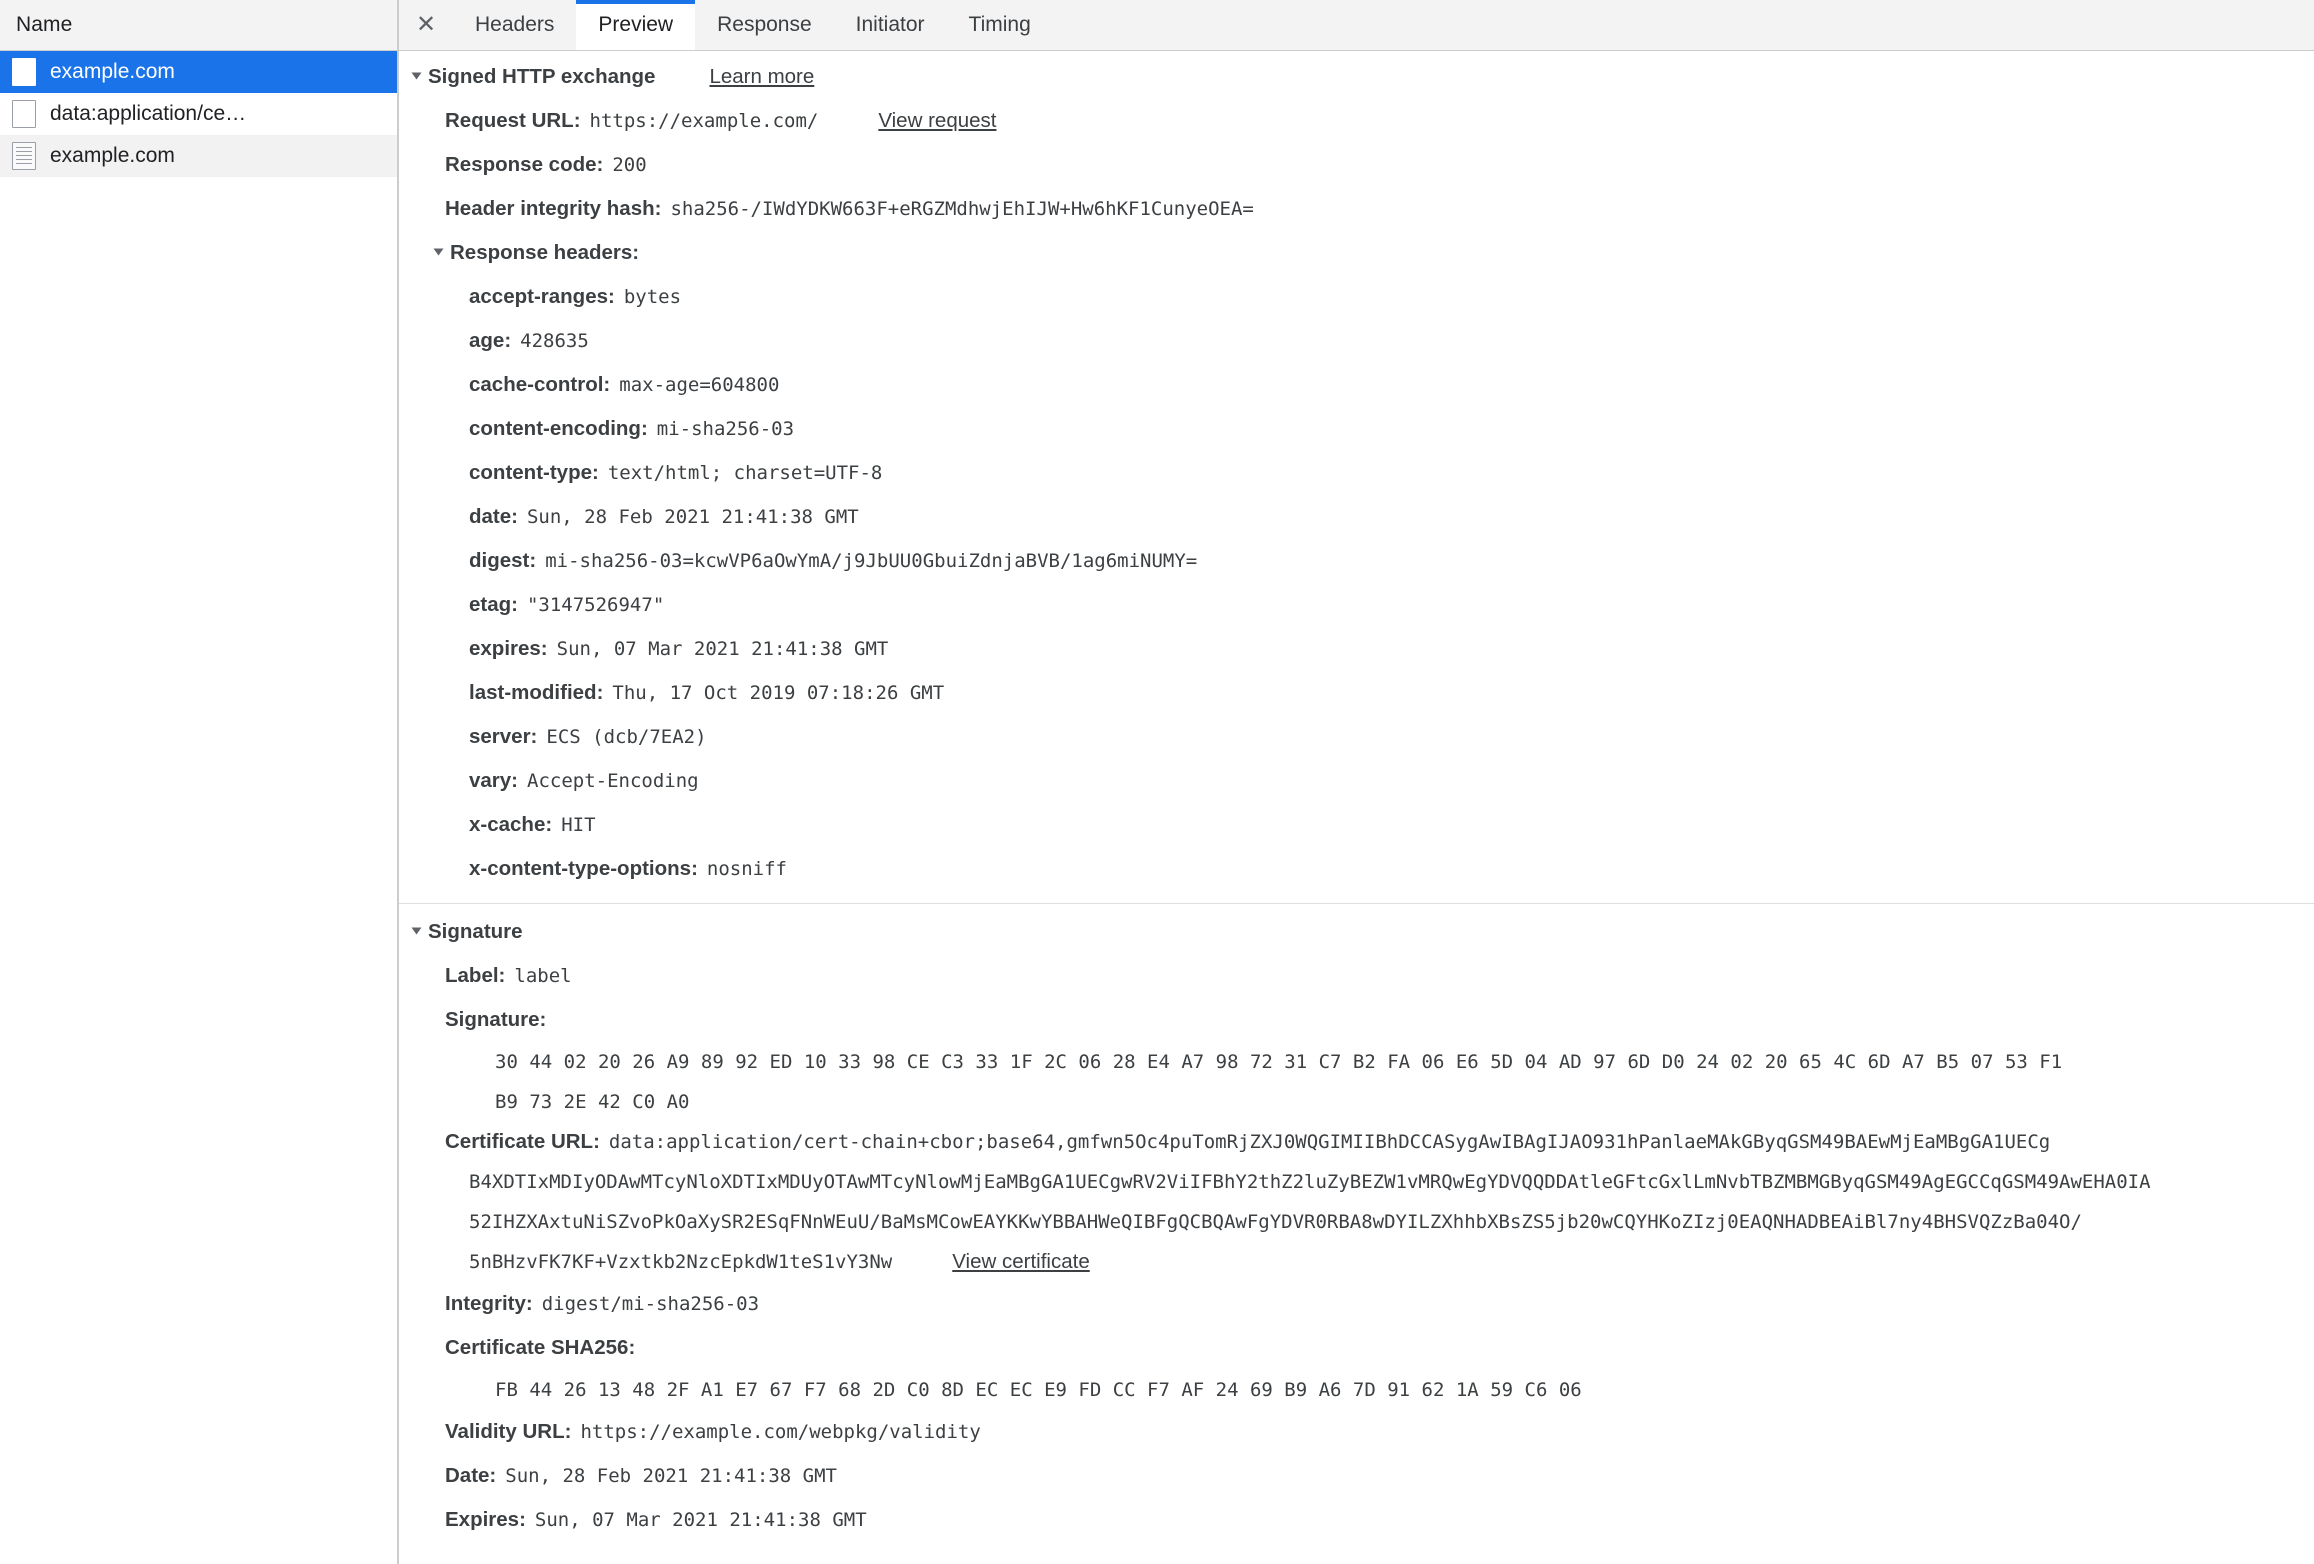 The image size is (2314, 1564). What do you see at coordinates (494, 780) in the screenshot?
I see `header-name: vary:` at bounding box center [494, 780].